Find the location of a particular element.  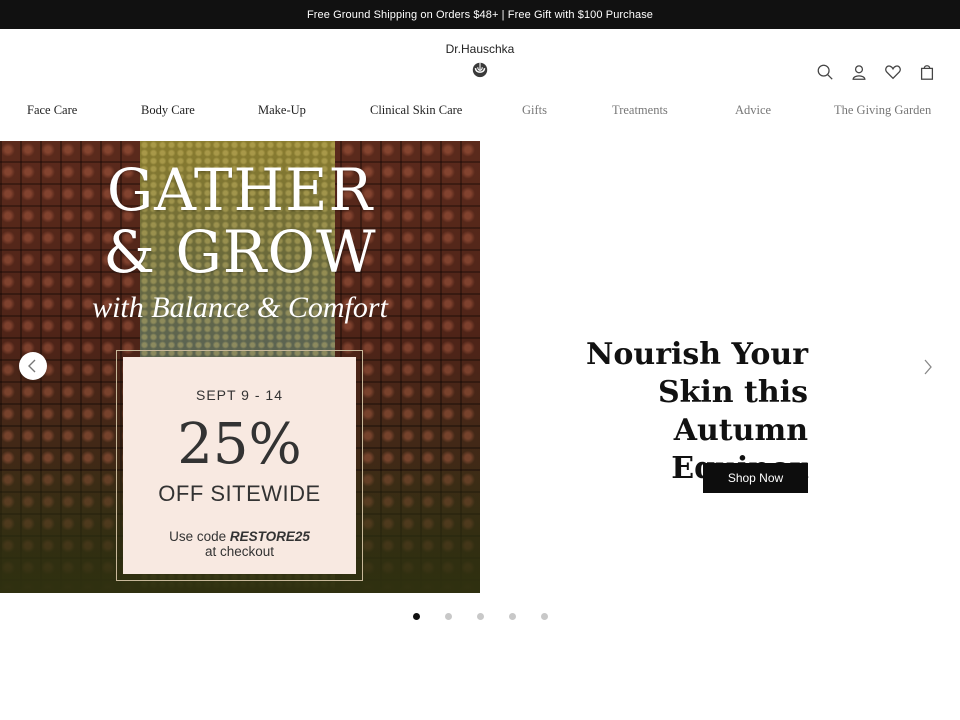

nav-item-clinical-skin-care: Clinical Skin Care is located at coordinates (416, 110).